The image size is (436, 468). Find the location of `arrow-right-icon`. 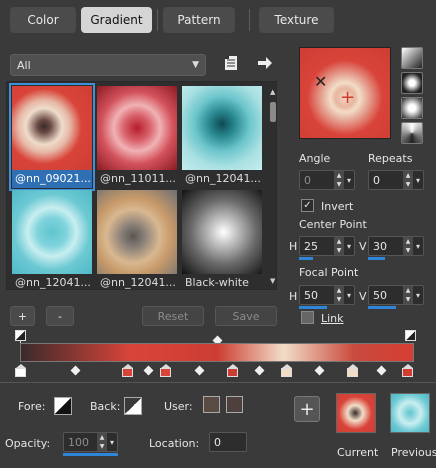

arrow-right-icon is located at coordinates (265, 63).